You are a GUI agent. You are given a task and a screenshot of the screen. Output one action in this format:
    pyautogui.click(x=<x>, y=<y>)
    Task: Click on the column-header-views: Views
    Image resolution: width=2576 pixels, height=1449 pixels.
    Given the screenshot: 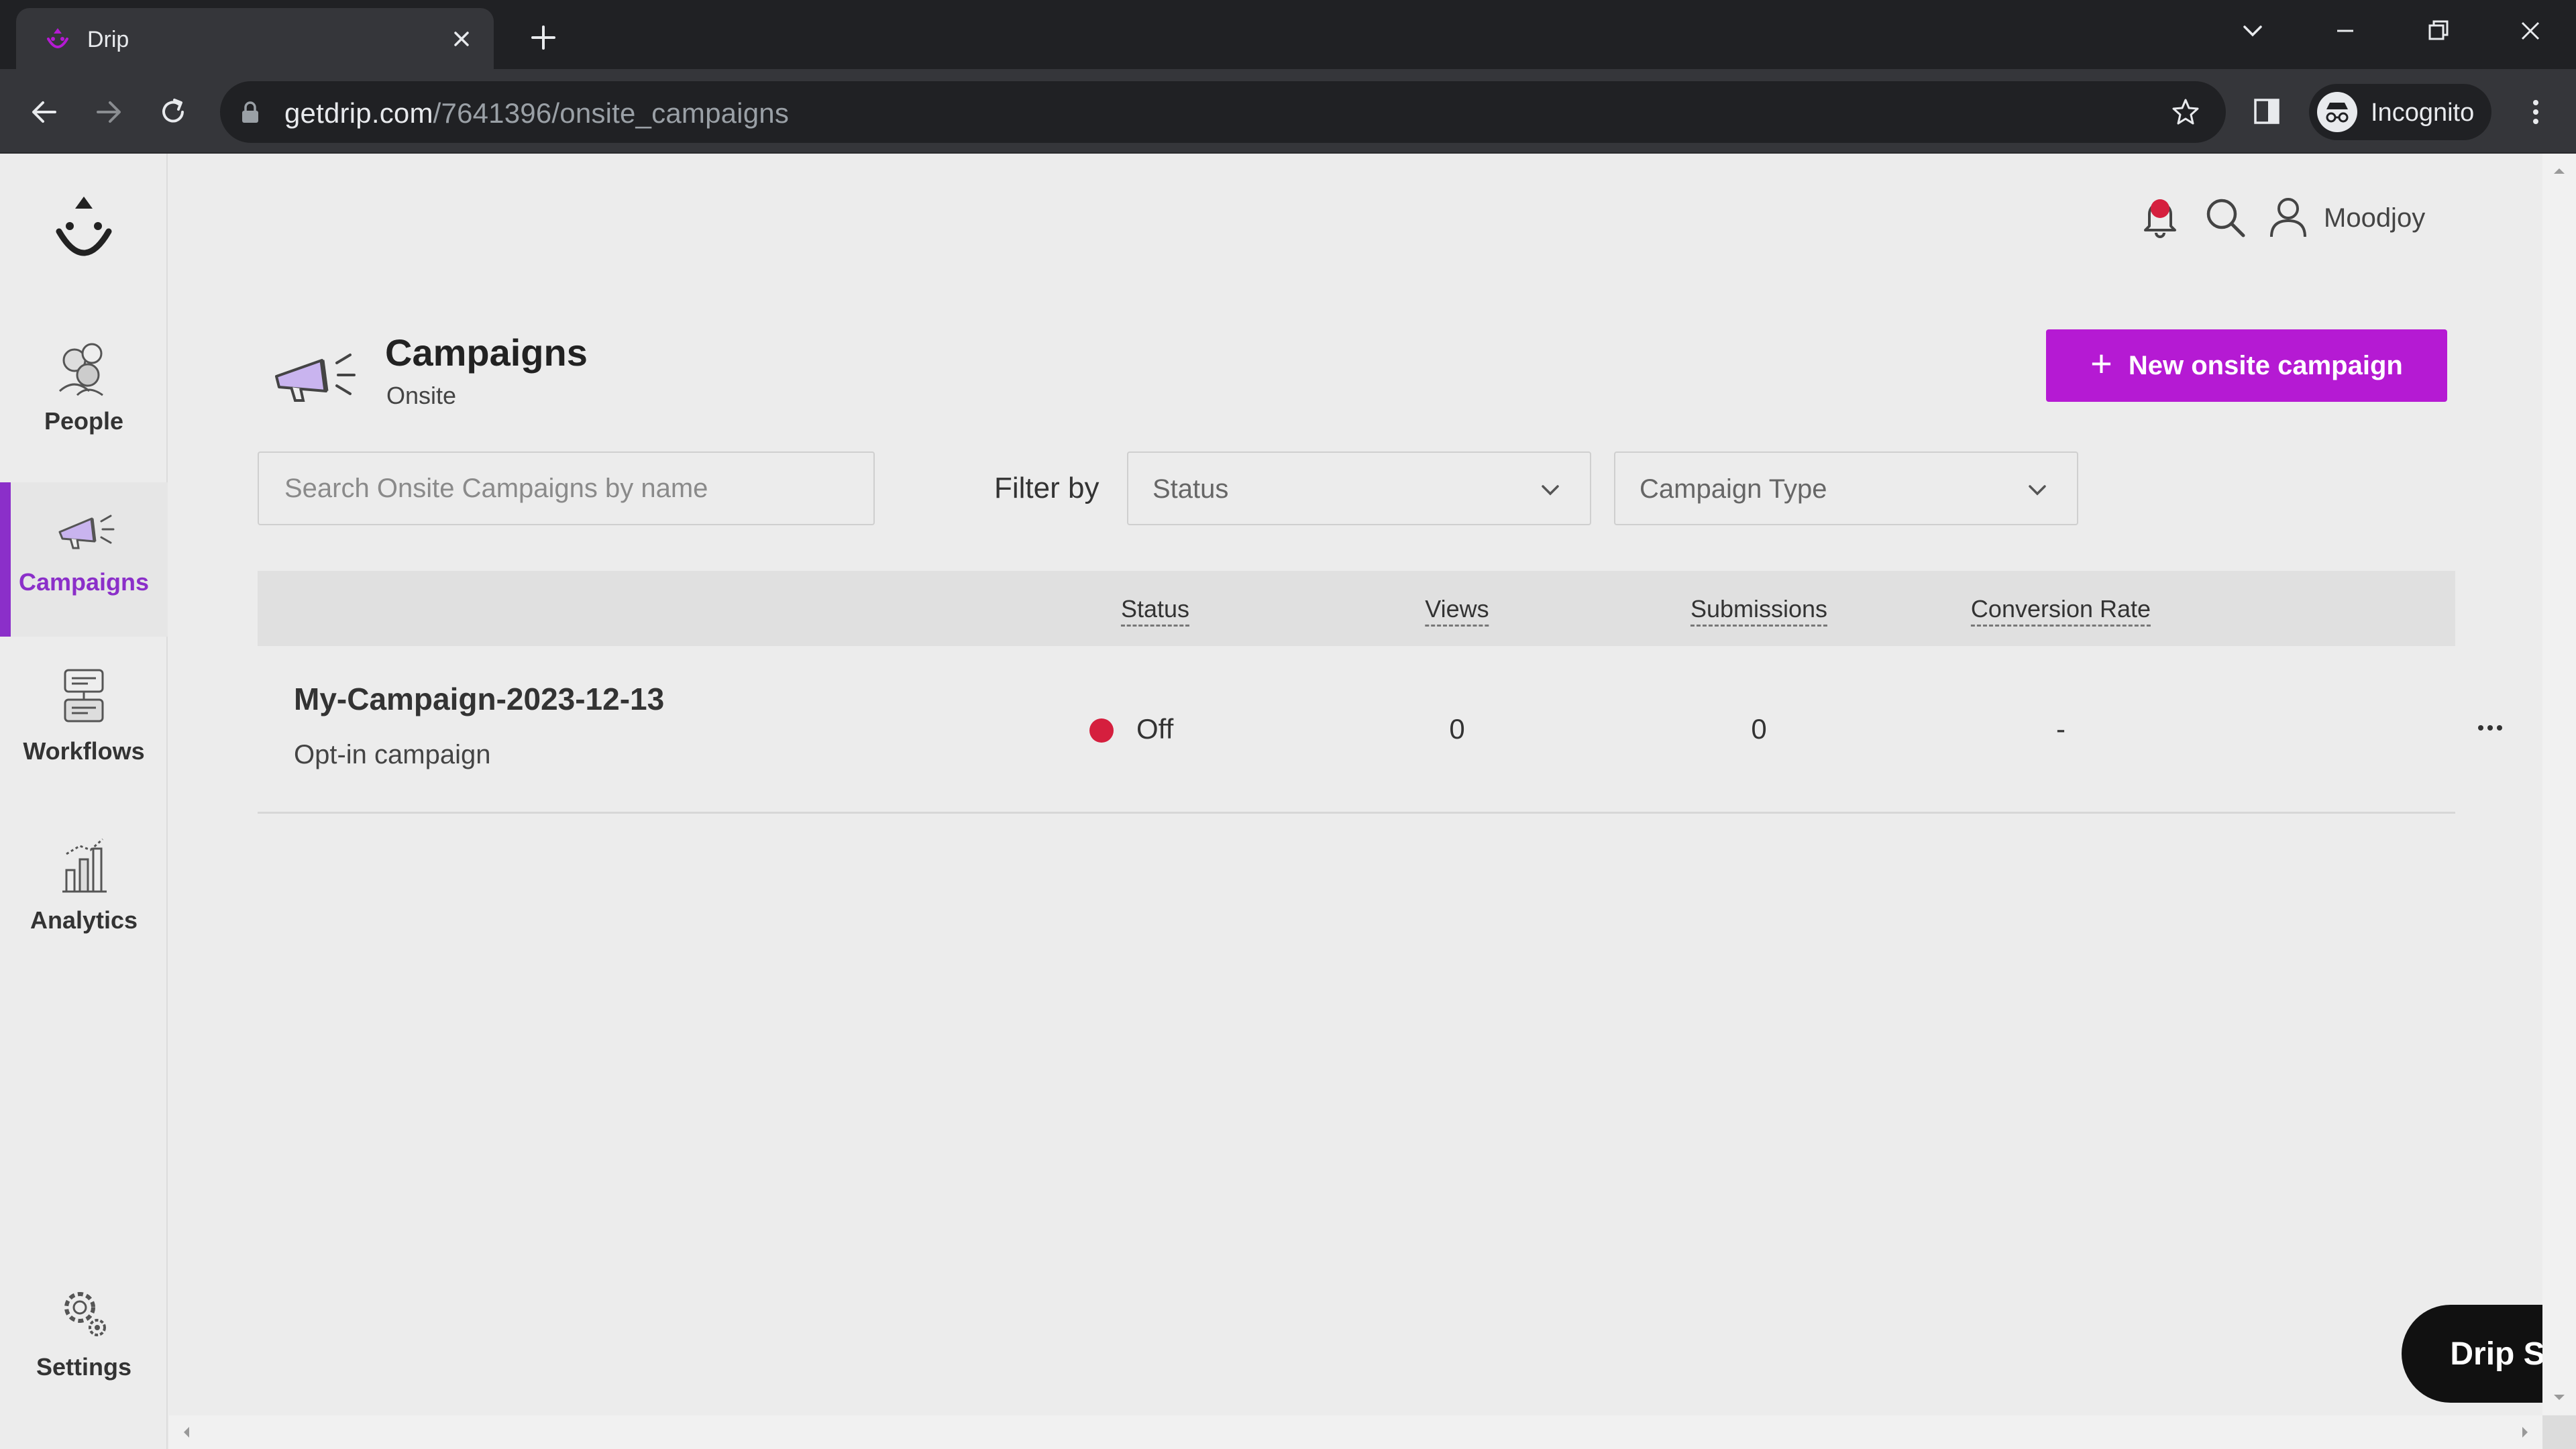 What is the action you would take?
    pyautogui.click(x=1457, y=611)
    